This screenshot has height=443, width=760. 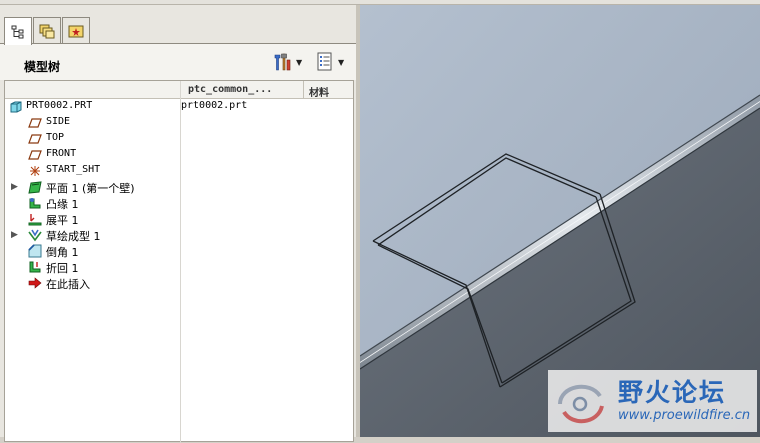 I want to click on model-tree-icon, so click(x=17, y=31).